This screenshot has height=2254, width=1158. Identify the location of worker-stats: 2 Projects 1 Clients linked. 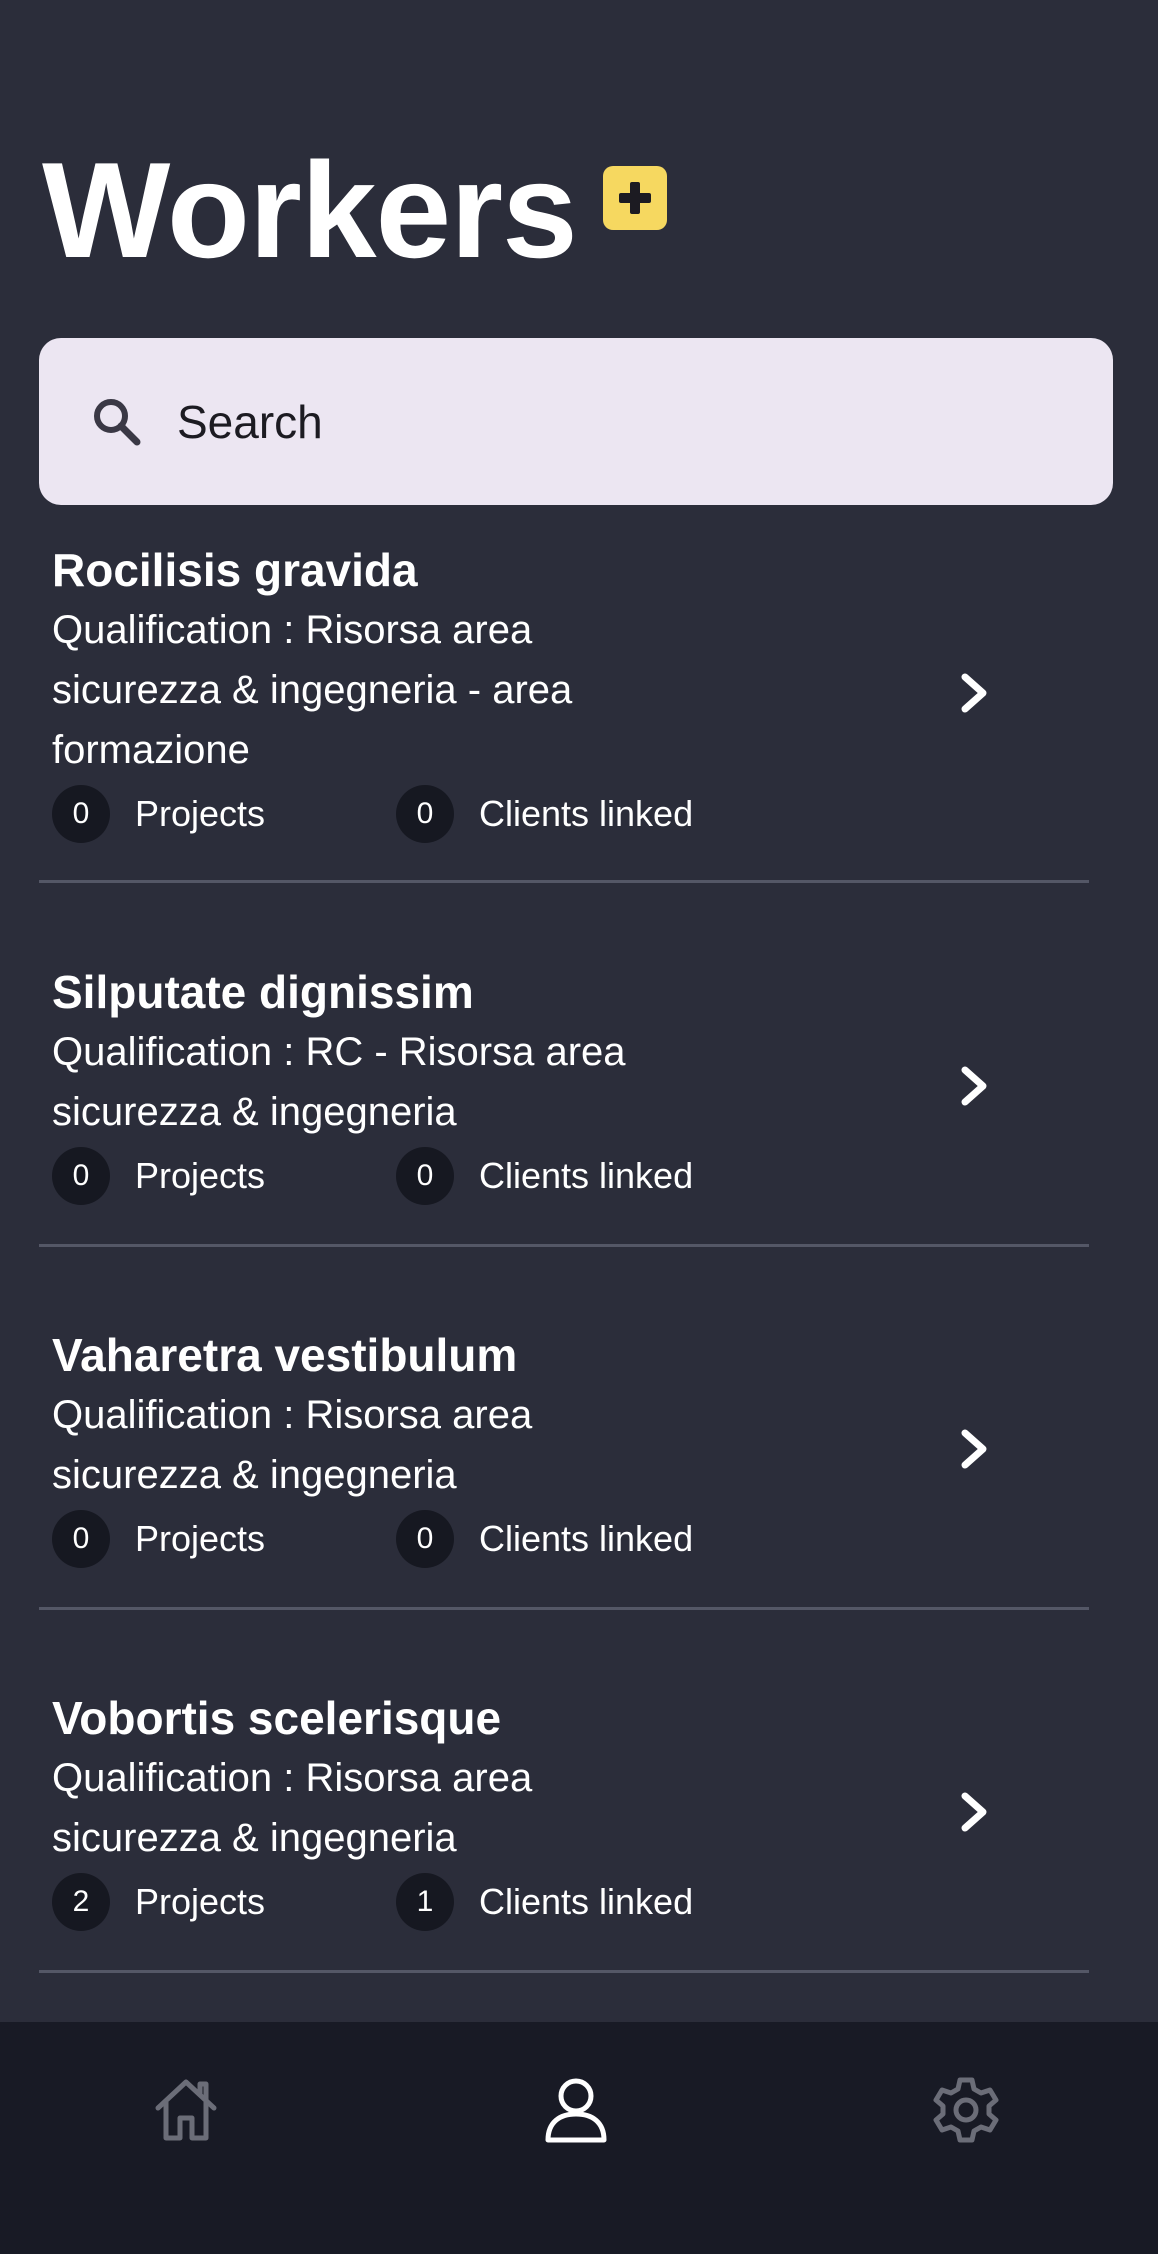
(502, 1902).